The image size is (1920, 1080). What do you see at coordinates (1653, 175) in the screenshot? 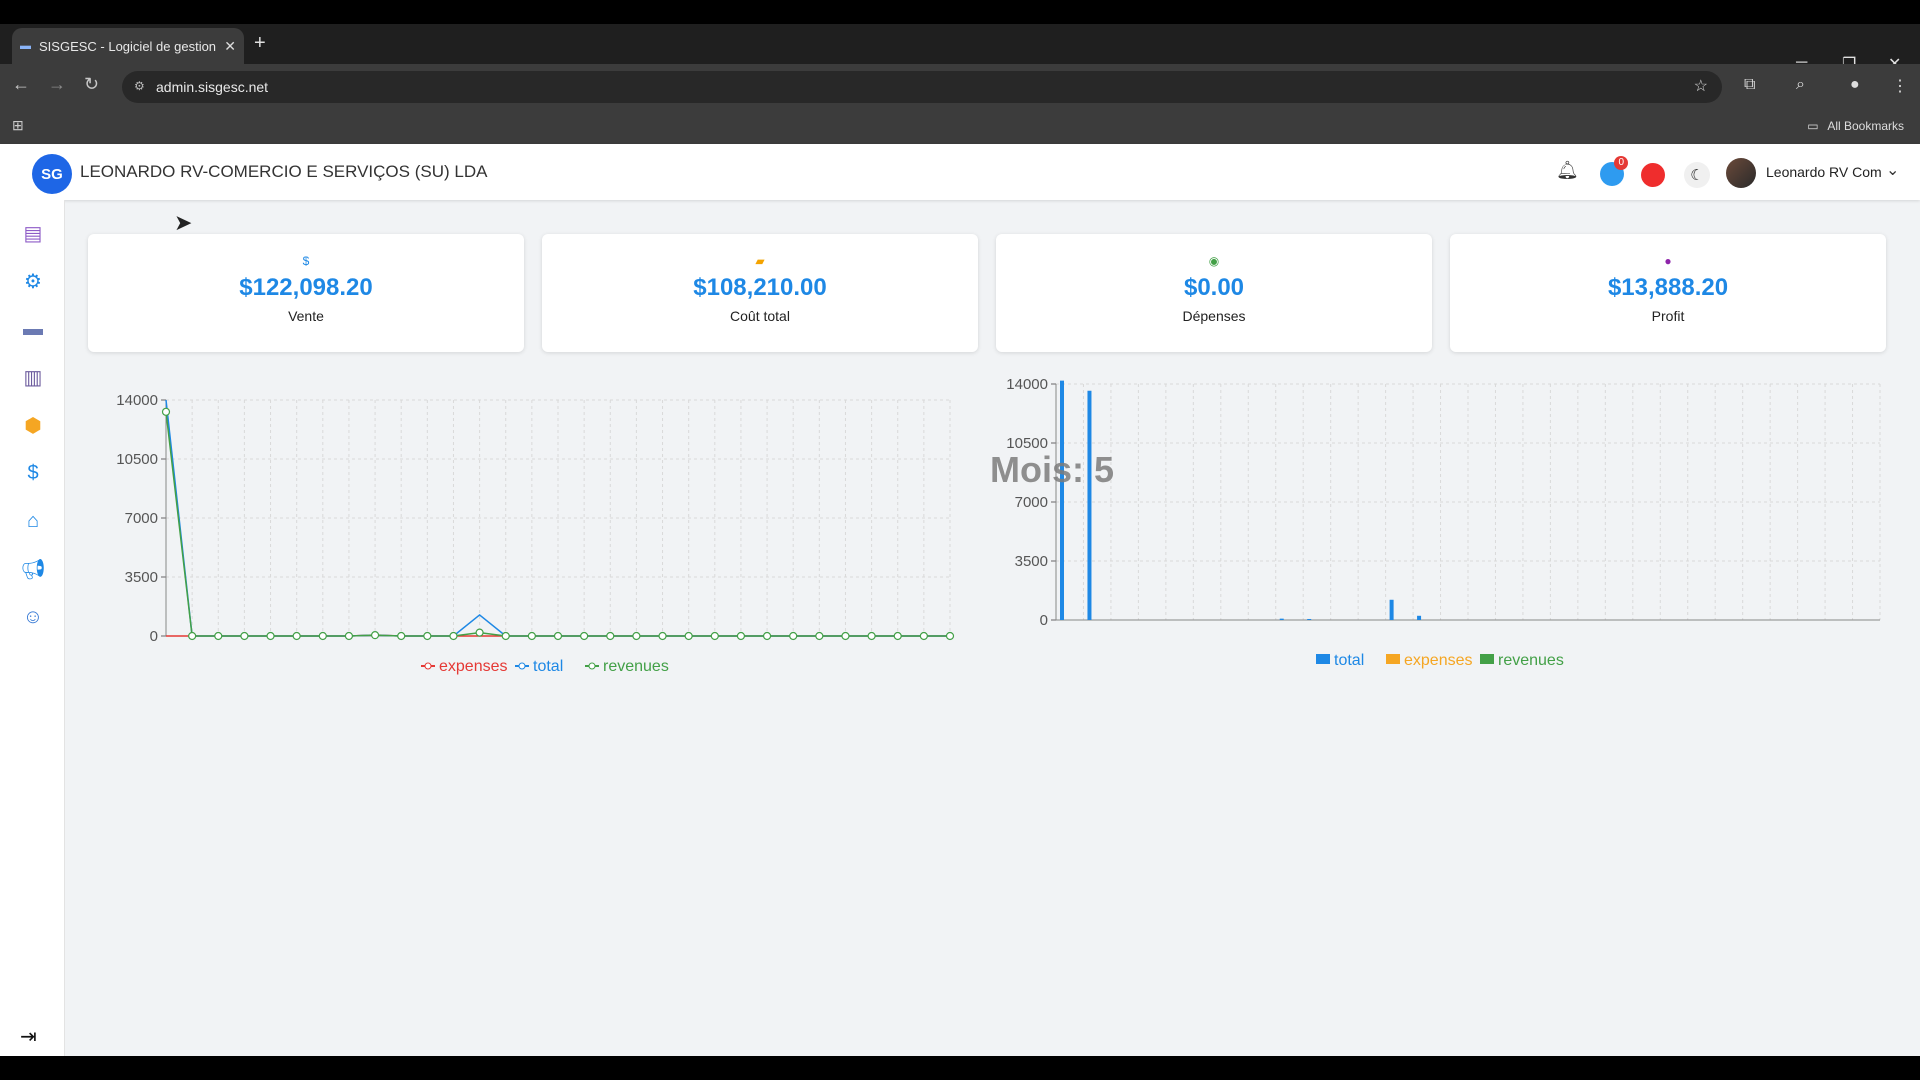
I see `status-indicator` at bounding box center [1653, 175].